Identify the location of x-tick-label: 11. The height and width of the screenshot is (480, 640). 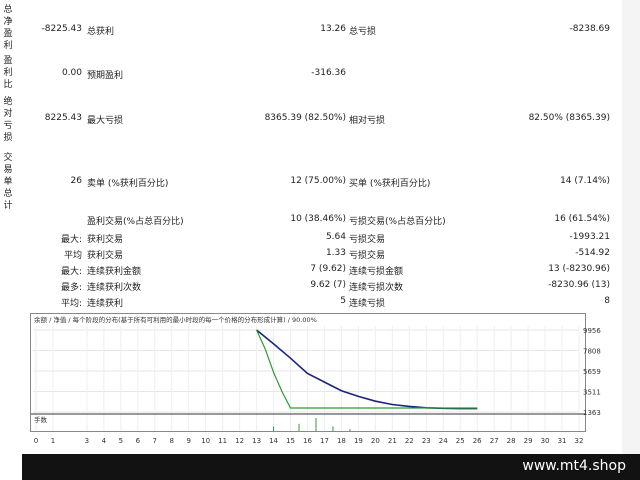
(222, 441).